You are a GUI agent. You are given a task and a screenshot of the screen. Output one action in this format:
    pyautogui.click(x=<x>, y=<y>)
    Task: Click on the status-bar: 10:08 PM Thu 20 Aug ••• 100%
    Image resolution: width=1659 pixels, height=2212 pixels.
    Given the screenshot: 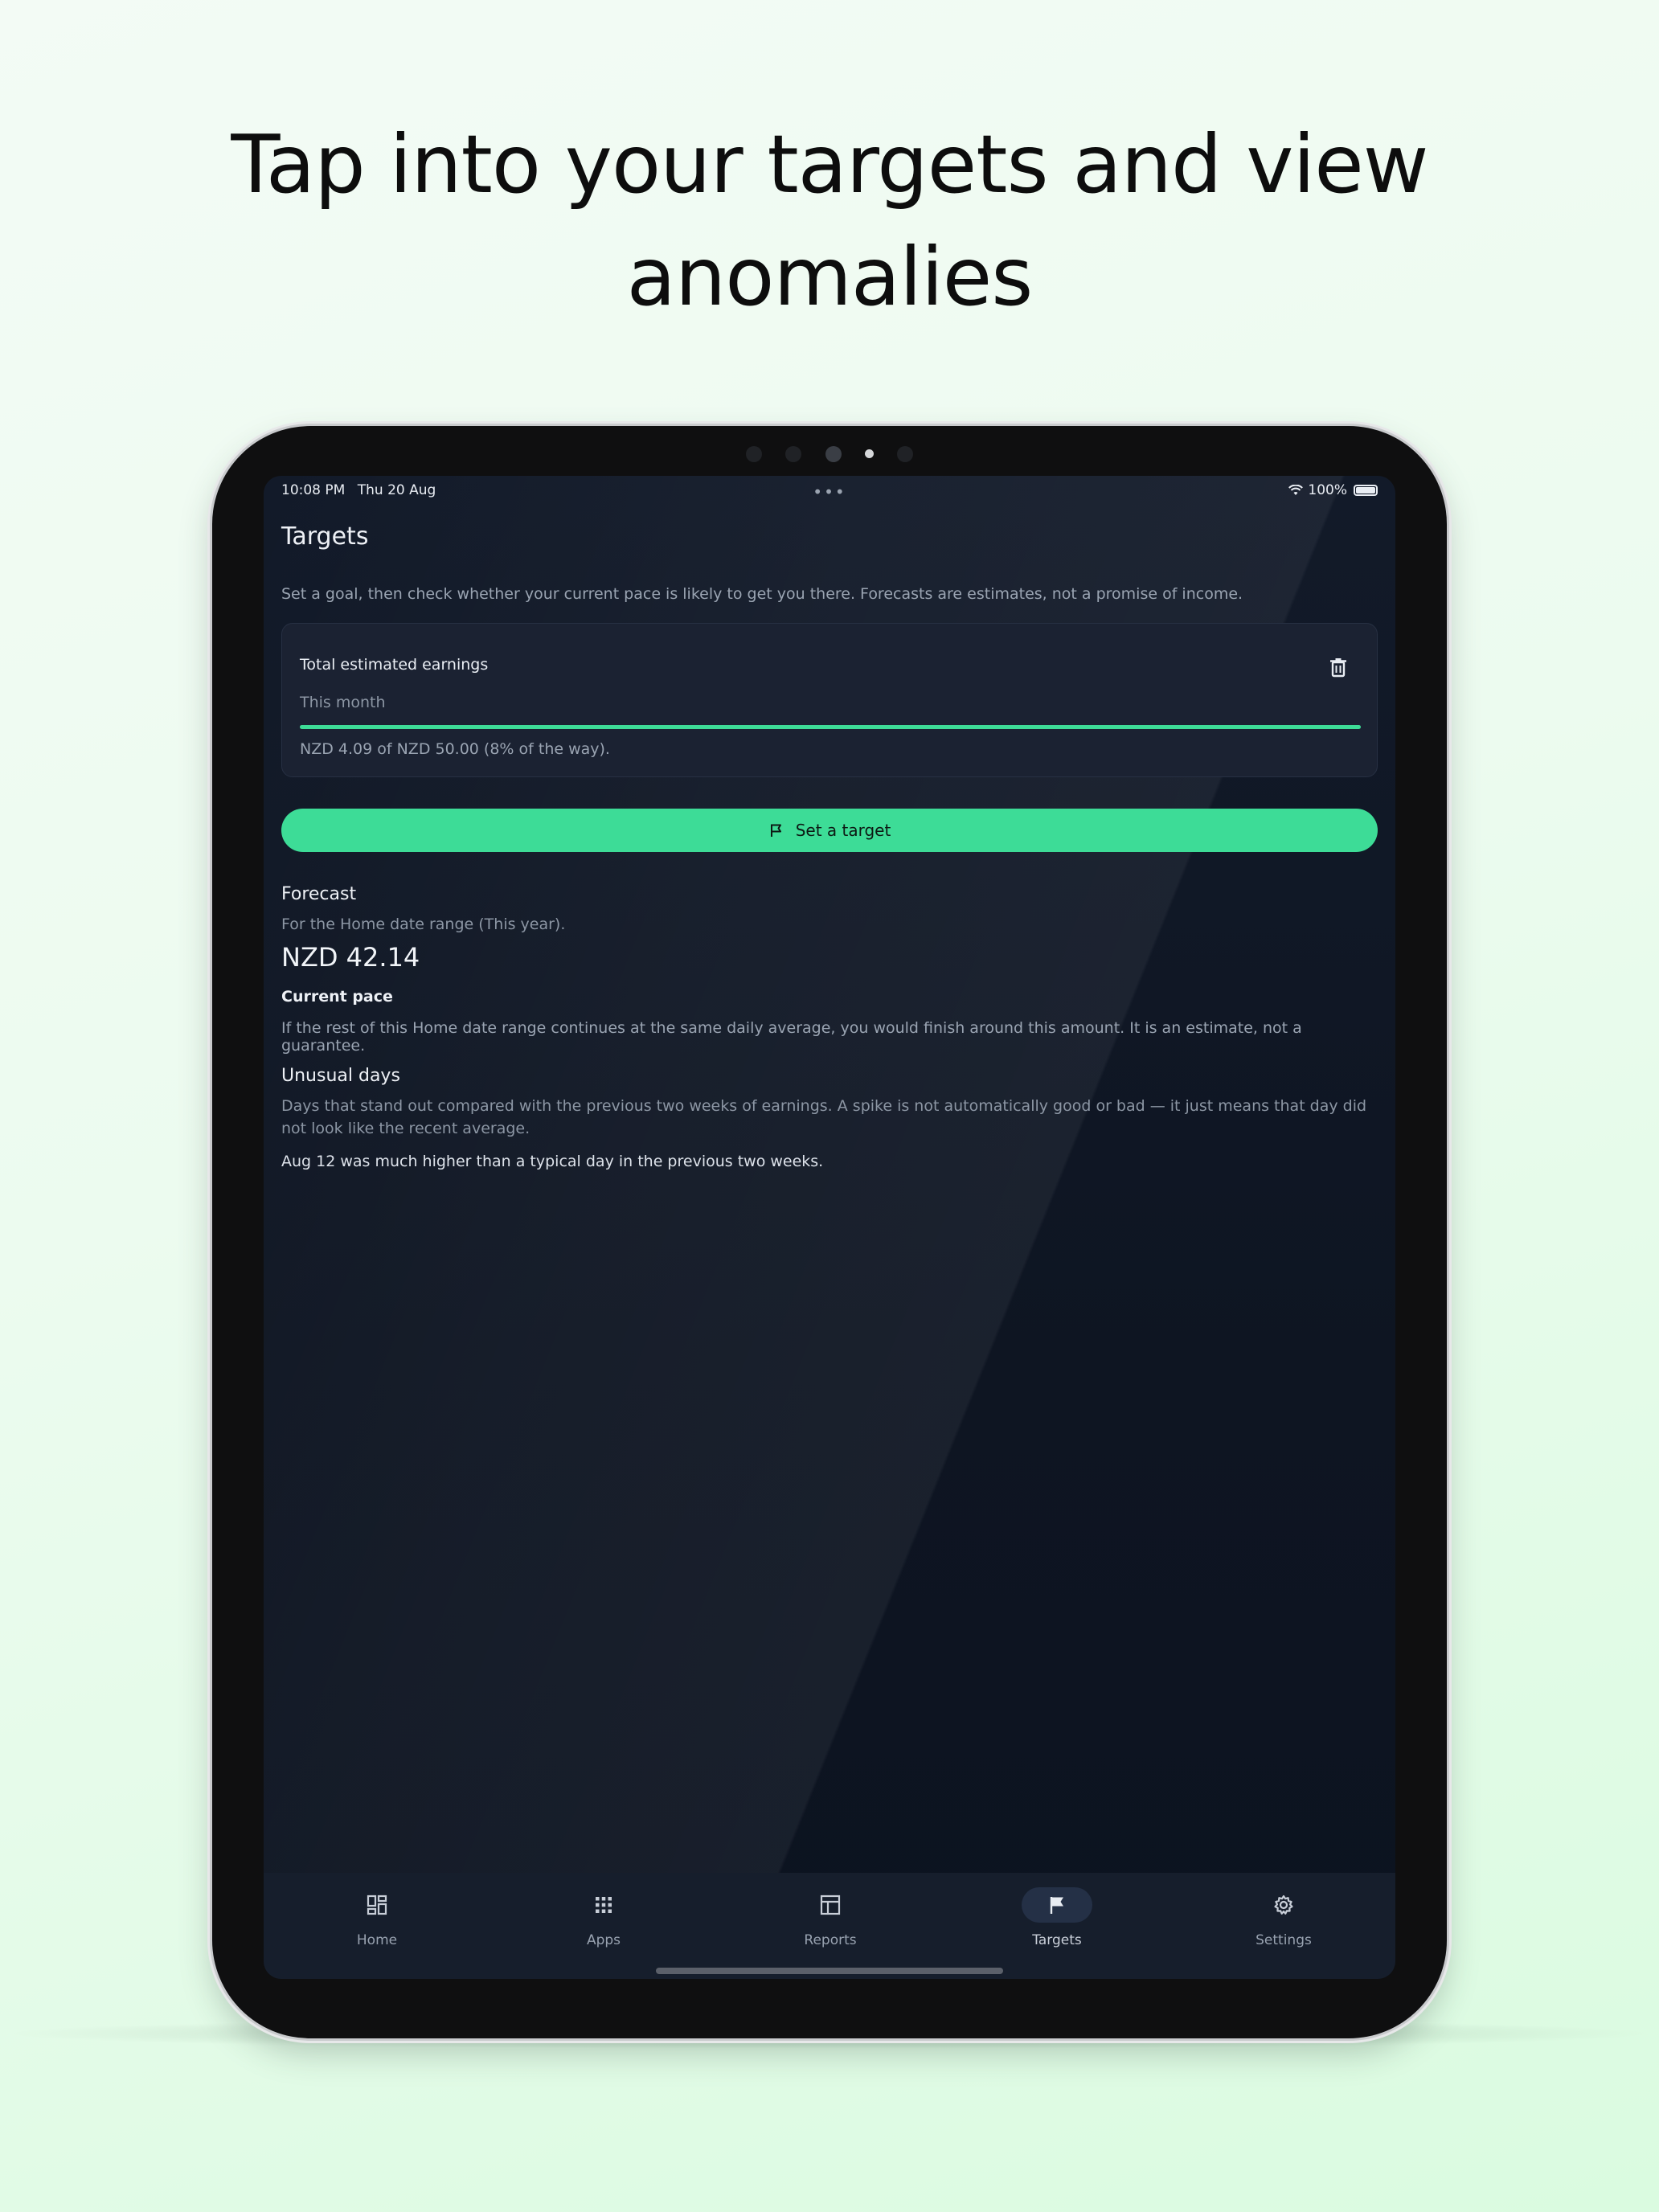 What is the action you would take?
    pyautogui.click(x=829, y=492)
    